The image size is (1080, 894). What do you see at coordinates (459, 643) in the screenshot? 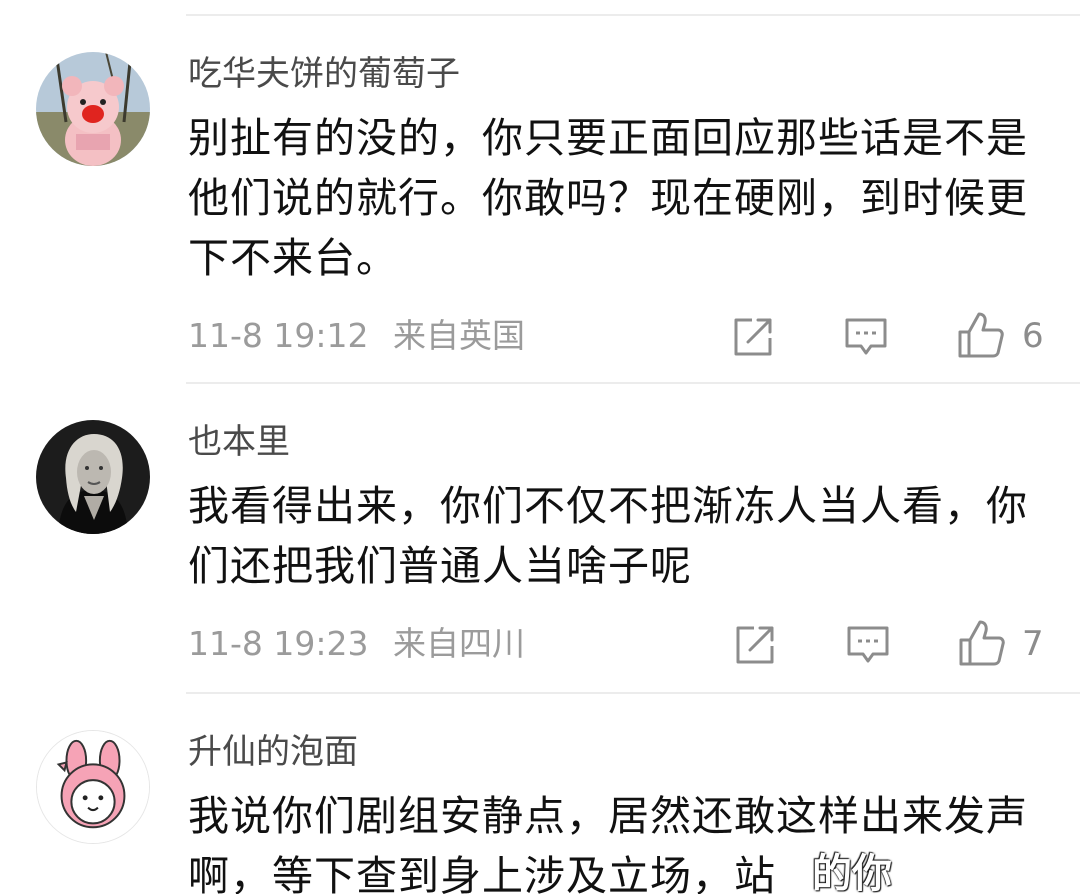
I see `comment-location: 来自四川` at bounding box center [459, 643].